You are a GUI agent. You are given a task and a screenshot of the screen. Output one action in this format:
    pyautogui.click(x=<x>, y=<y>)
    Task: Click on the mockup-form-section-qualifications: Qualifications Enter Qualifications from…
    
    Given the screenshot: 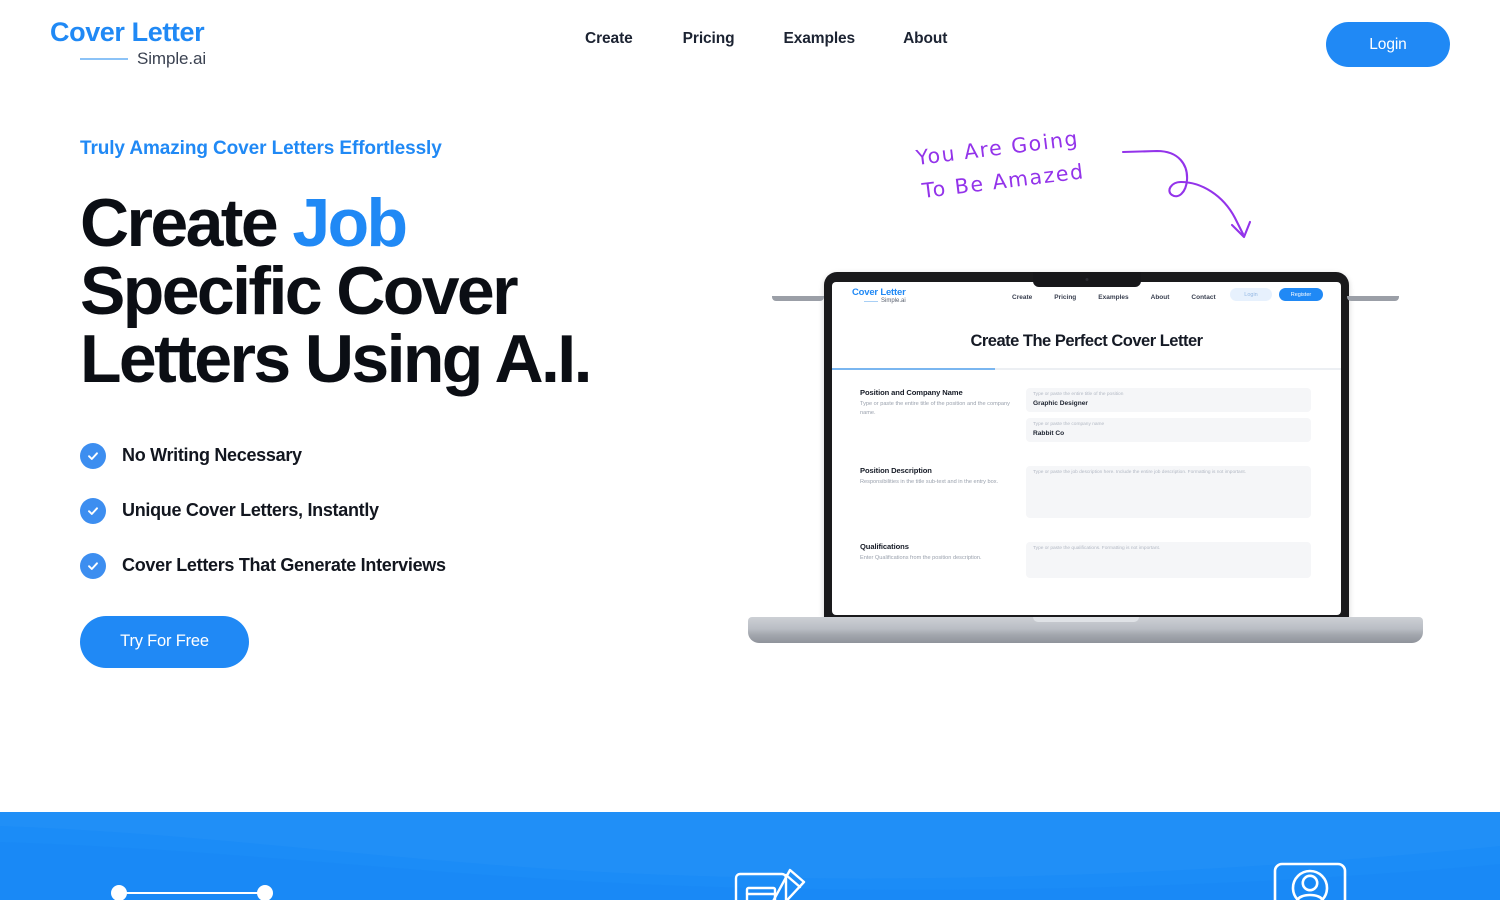 What is the action you would take?
    pyautogui.click(x=1085, y=563)
    